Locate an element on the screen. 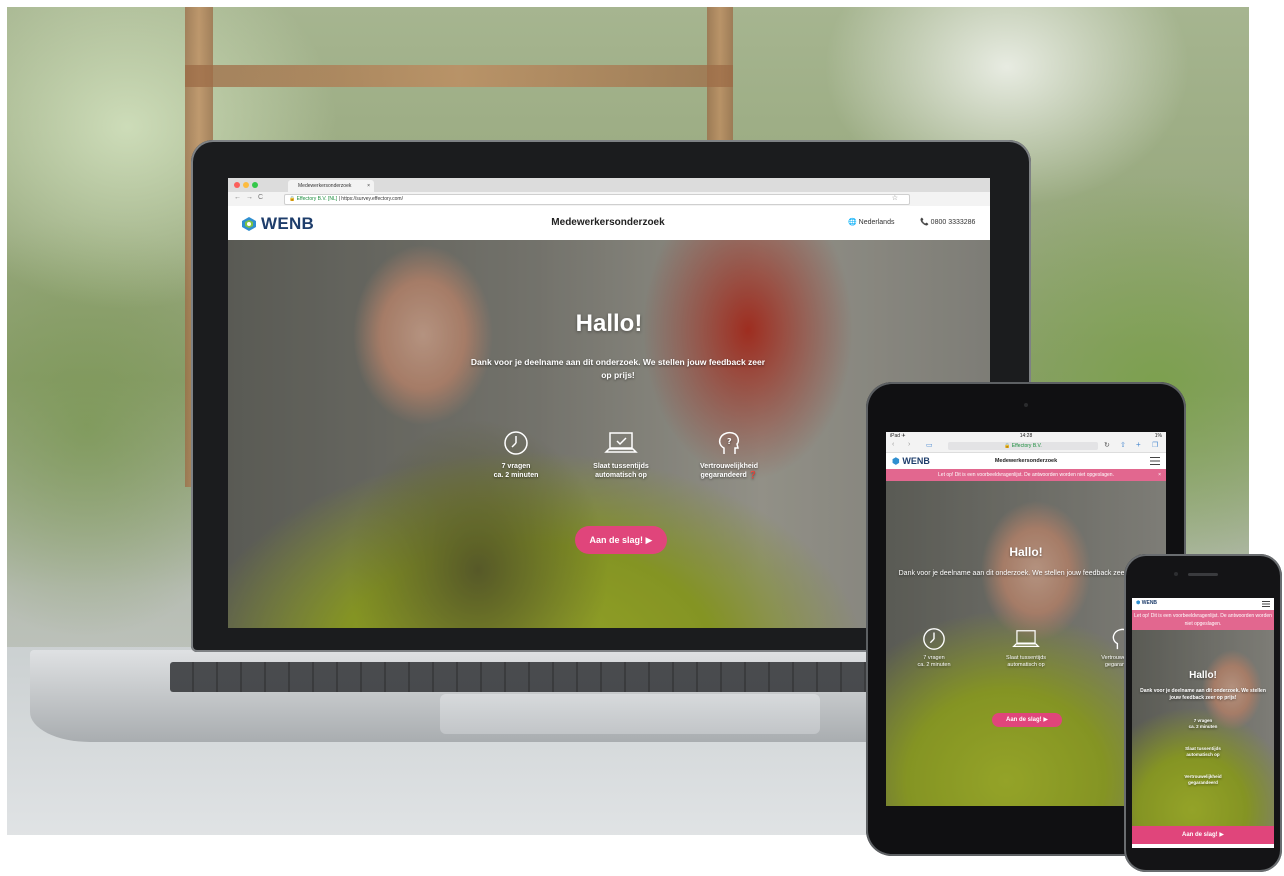 This screenshot has height=876, width=1284. bookmark-star-icon: ☆ is located at coordinates (895, 198).